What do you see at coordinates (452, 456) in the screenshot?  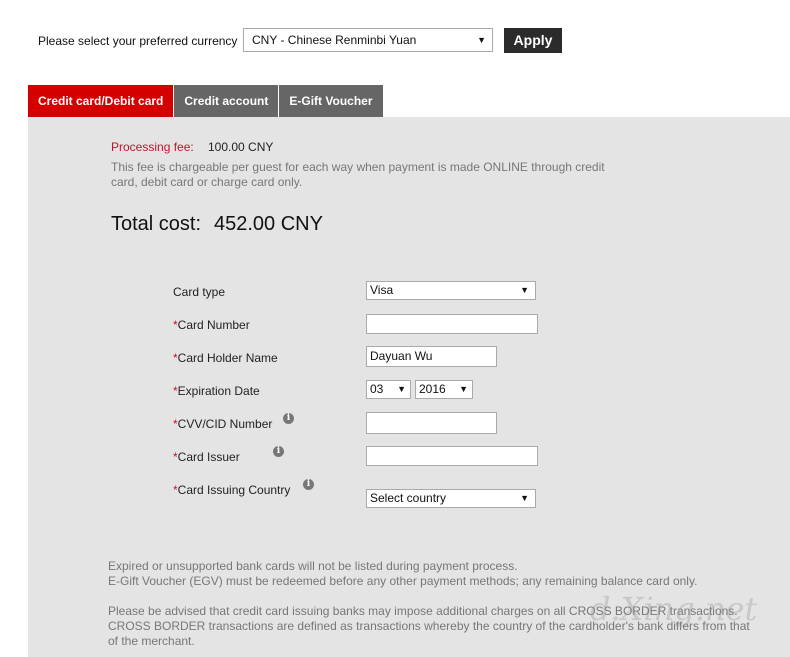 I see `card-issuer-input` at bounding box center [452, 456].